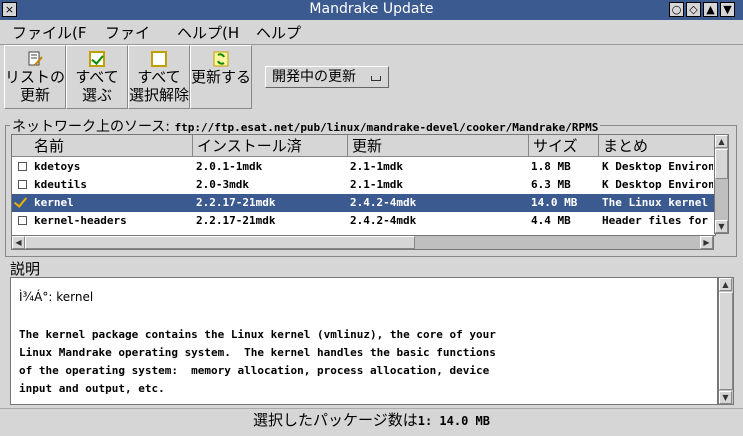 The image size is (743, 436). I want to click on refresh-list-label-1: リストの, so click(35, 77).